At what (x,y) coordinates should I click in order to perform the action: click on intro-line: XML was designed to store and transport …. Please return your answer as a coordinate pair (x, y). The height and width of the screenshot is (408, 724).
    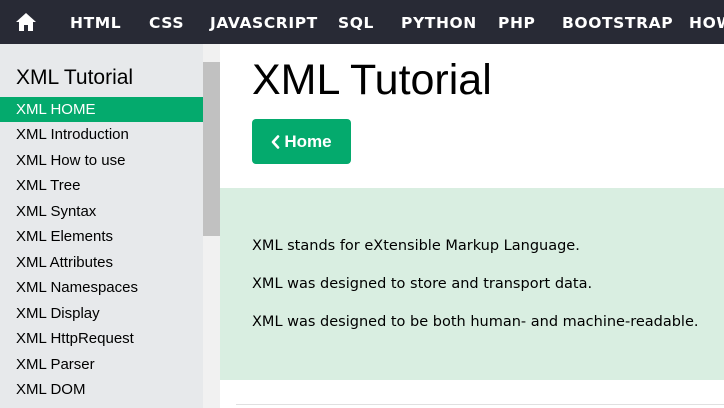
    Looking at the image, I should click on (422, 284).